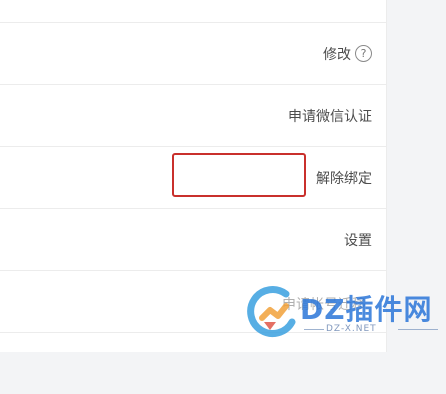  I want to click on watermark-line-right, so click(418, 329).